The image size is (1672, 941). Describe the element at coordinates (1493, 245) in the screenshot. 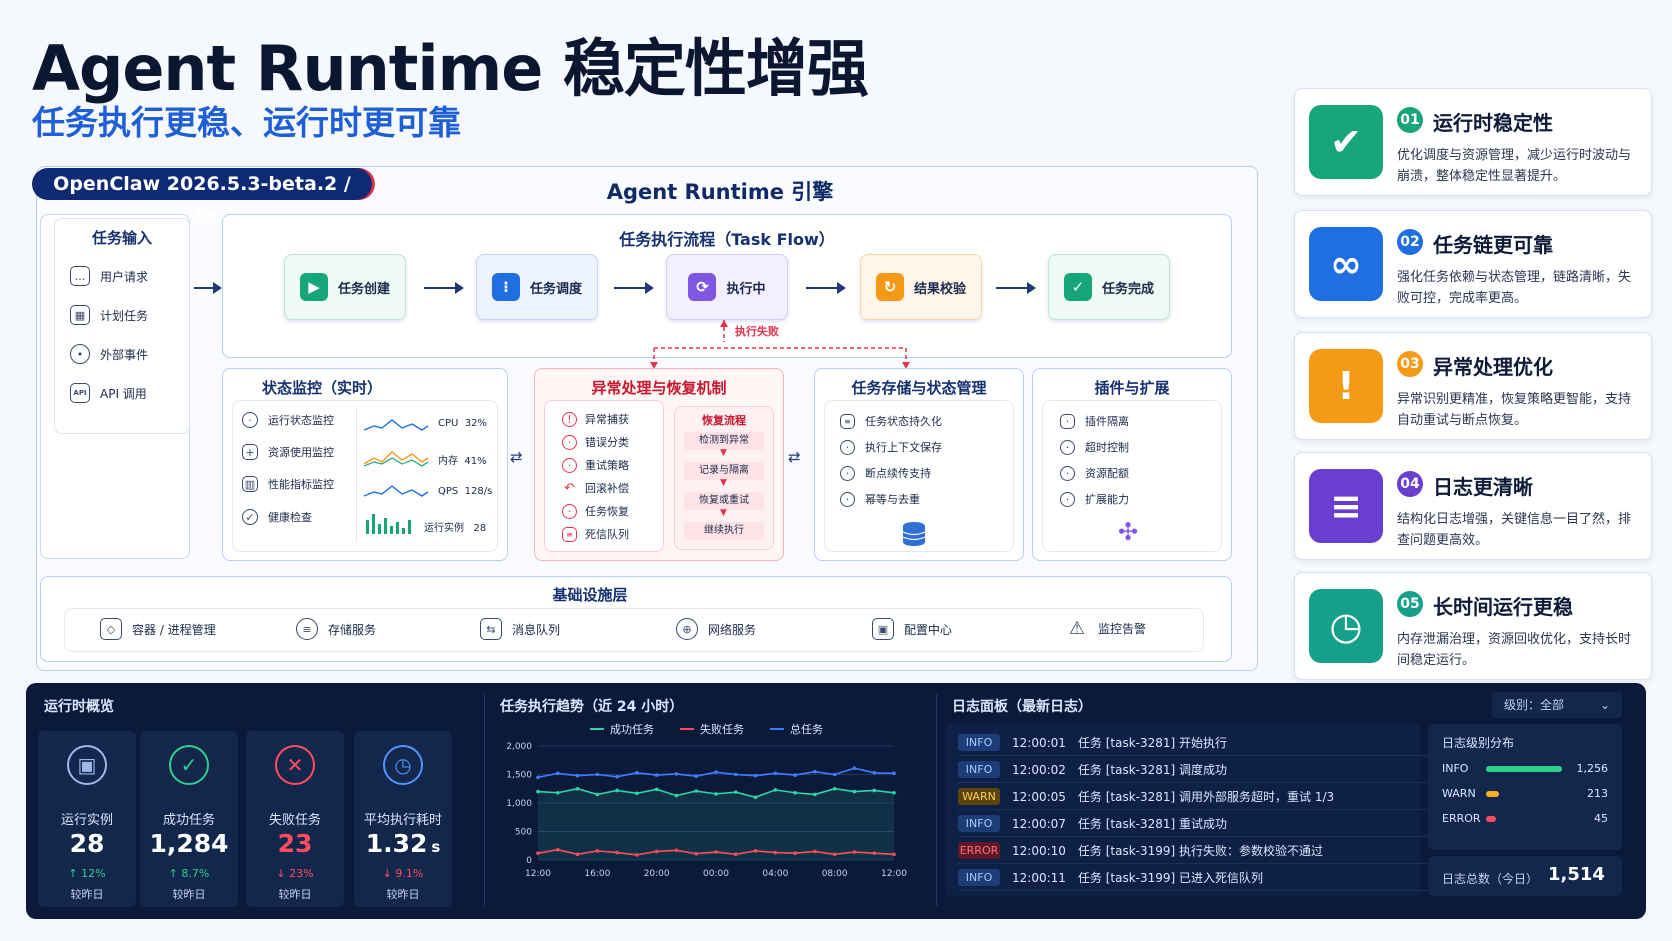

I see `card-title: 任务链更可靠` at that location.